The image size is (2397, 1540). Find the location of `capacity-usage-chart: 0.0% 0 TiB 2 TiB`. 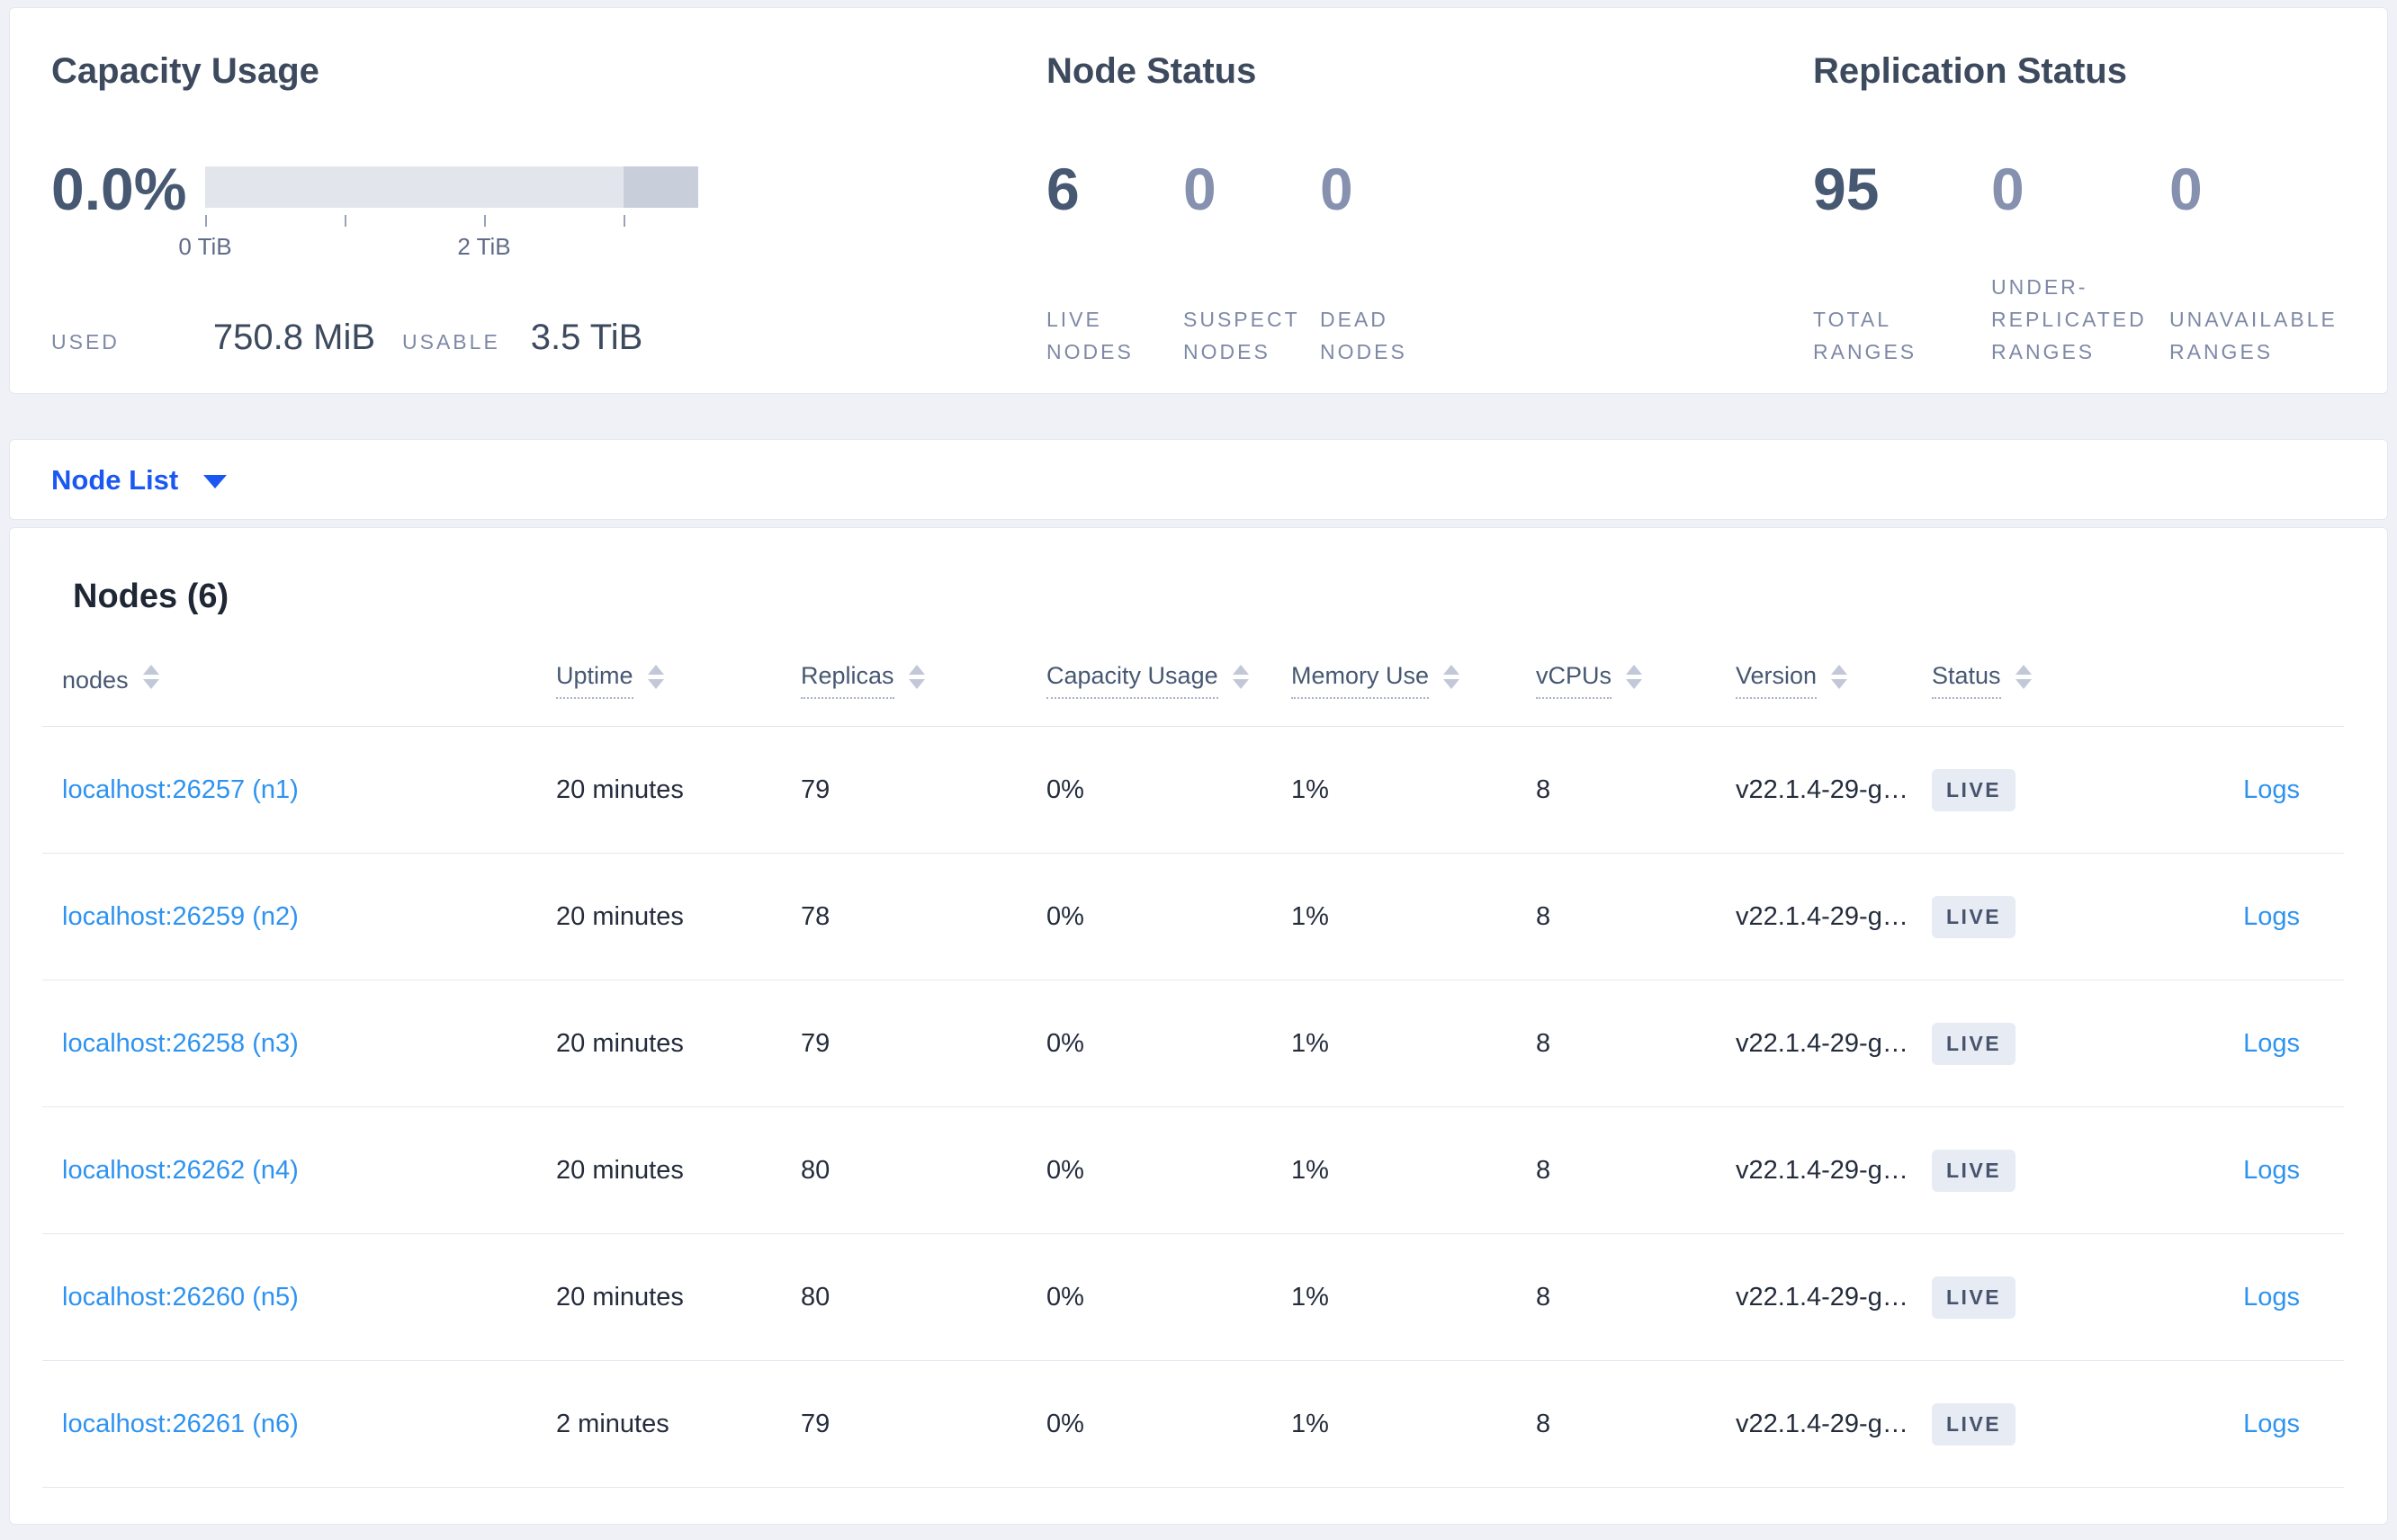

capacity-usage-chart: 0.0% 0 TiB 2 TiB is located at coordinates (548, 209).